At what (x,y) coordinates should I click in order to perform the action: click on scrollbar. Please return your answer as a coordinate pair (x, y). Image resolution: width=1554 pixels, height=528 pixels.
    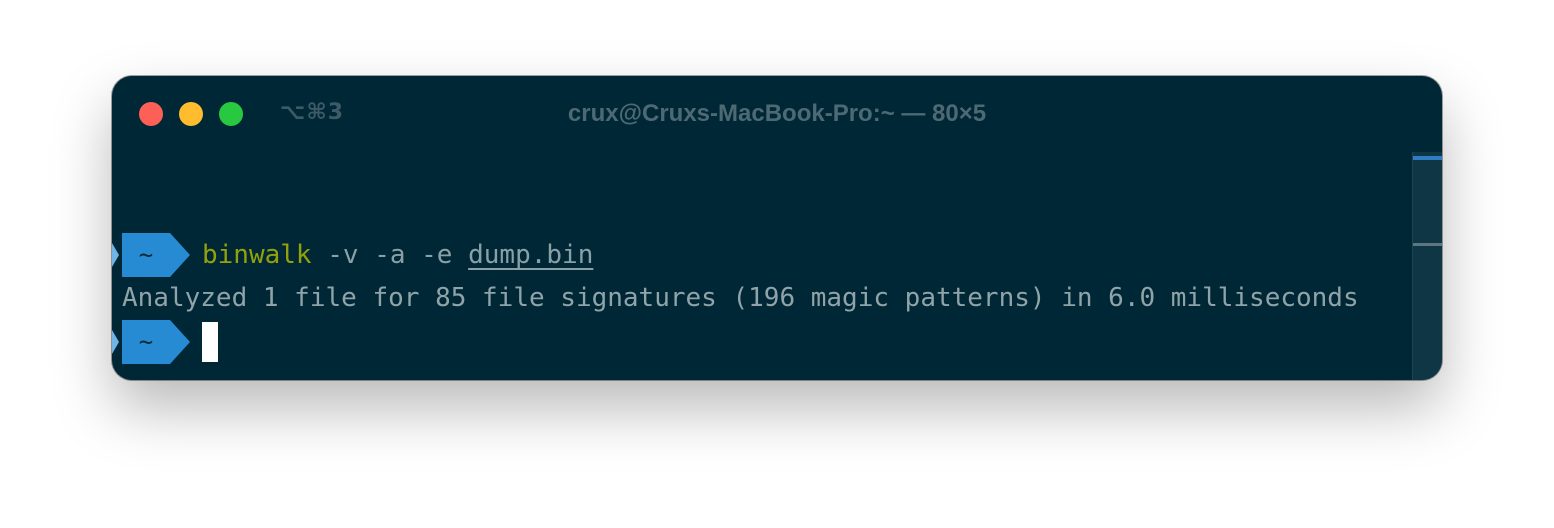
    Looking at the image, I should click on (1427, 266).